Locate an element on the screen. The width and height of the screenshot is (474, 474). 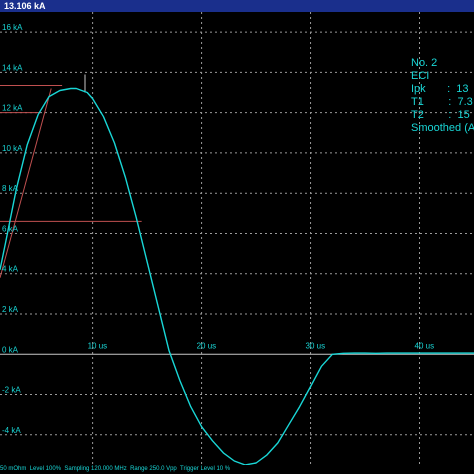
info-t2: T2 : 15 is located at coordinates (440, 115).